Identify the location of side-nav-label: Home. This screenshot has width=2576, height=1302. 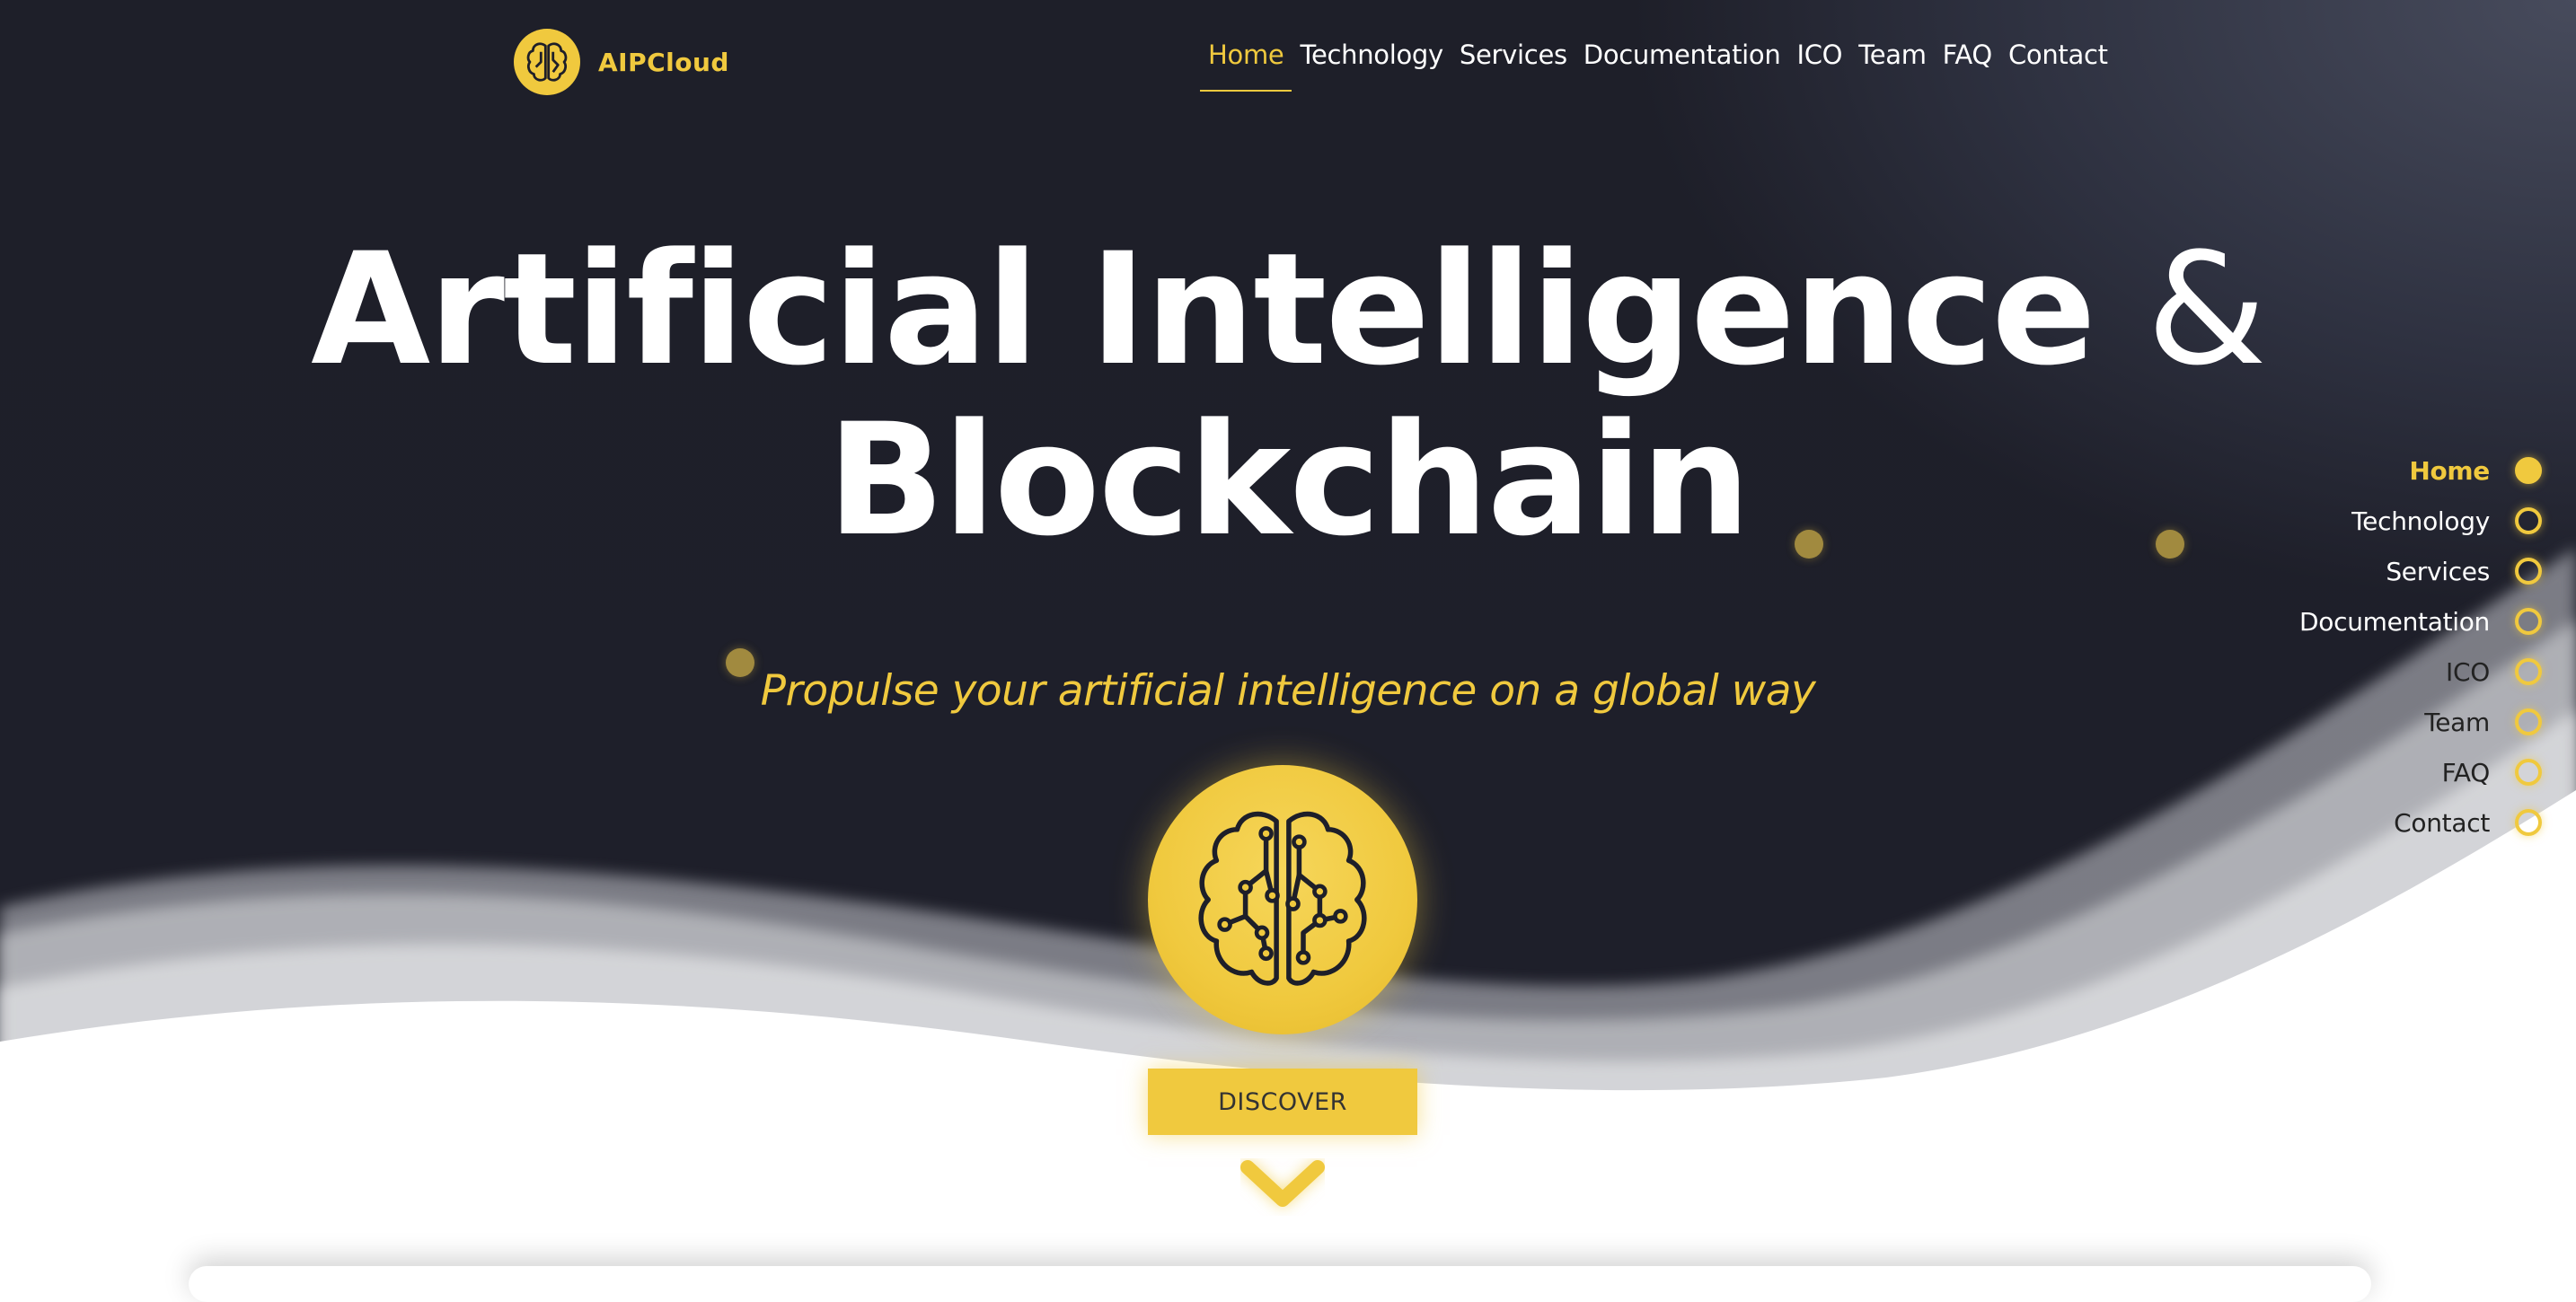
(2449, 470).